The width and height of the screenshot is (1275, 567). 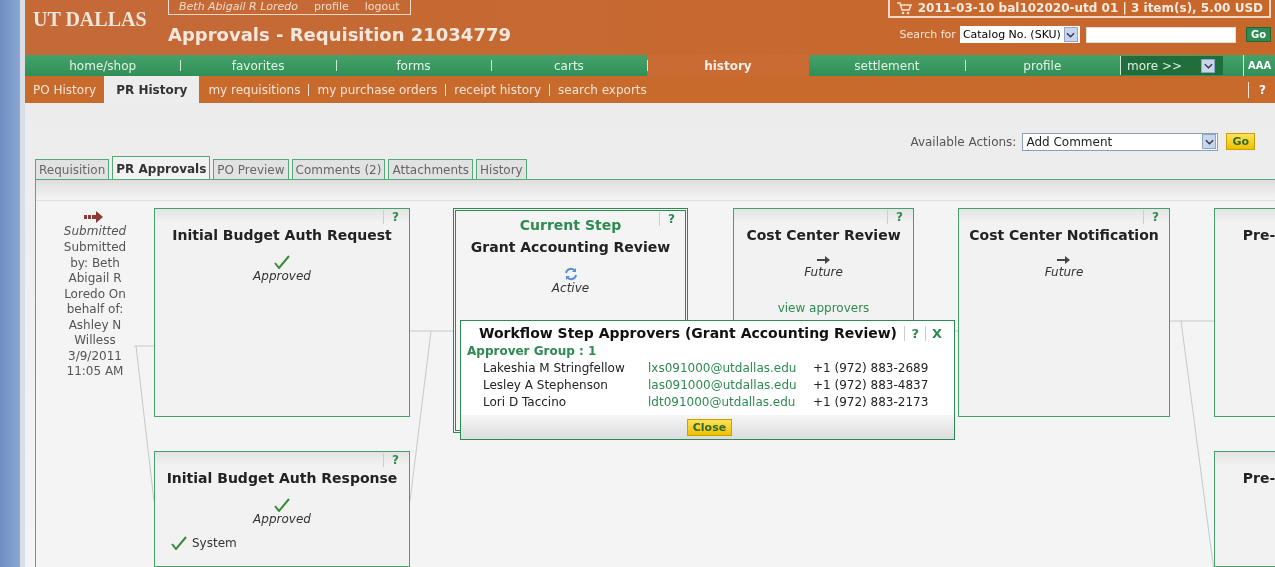 What do you see at coordinates (497, 89) in the screenshot?
I see `subnav-link: receipt history` at bounding box center [497, 89].